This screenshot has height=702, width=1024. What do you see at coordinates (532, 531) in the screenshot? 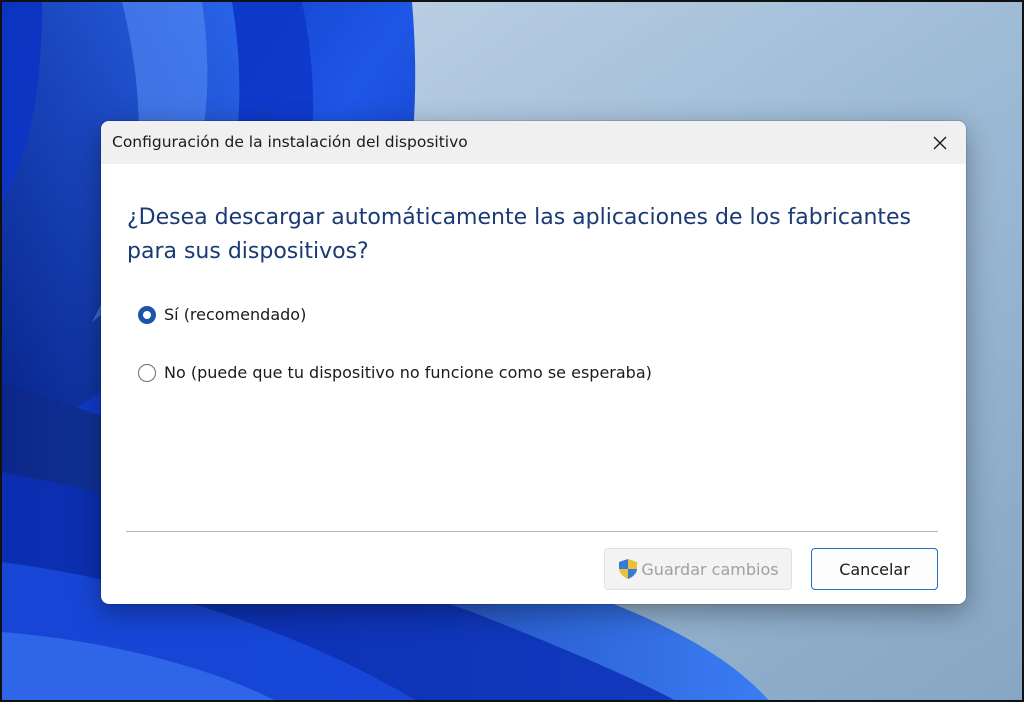
I see `divider` at bounding box center [532, 531].